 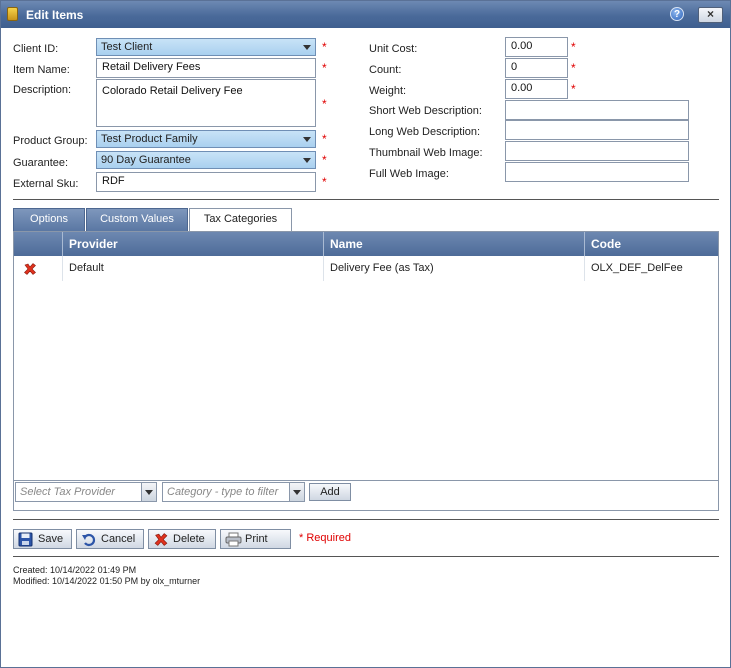 I want to click on guarantee-label: Guarantee:, so click(x=41, y=163).